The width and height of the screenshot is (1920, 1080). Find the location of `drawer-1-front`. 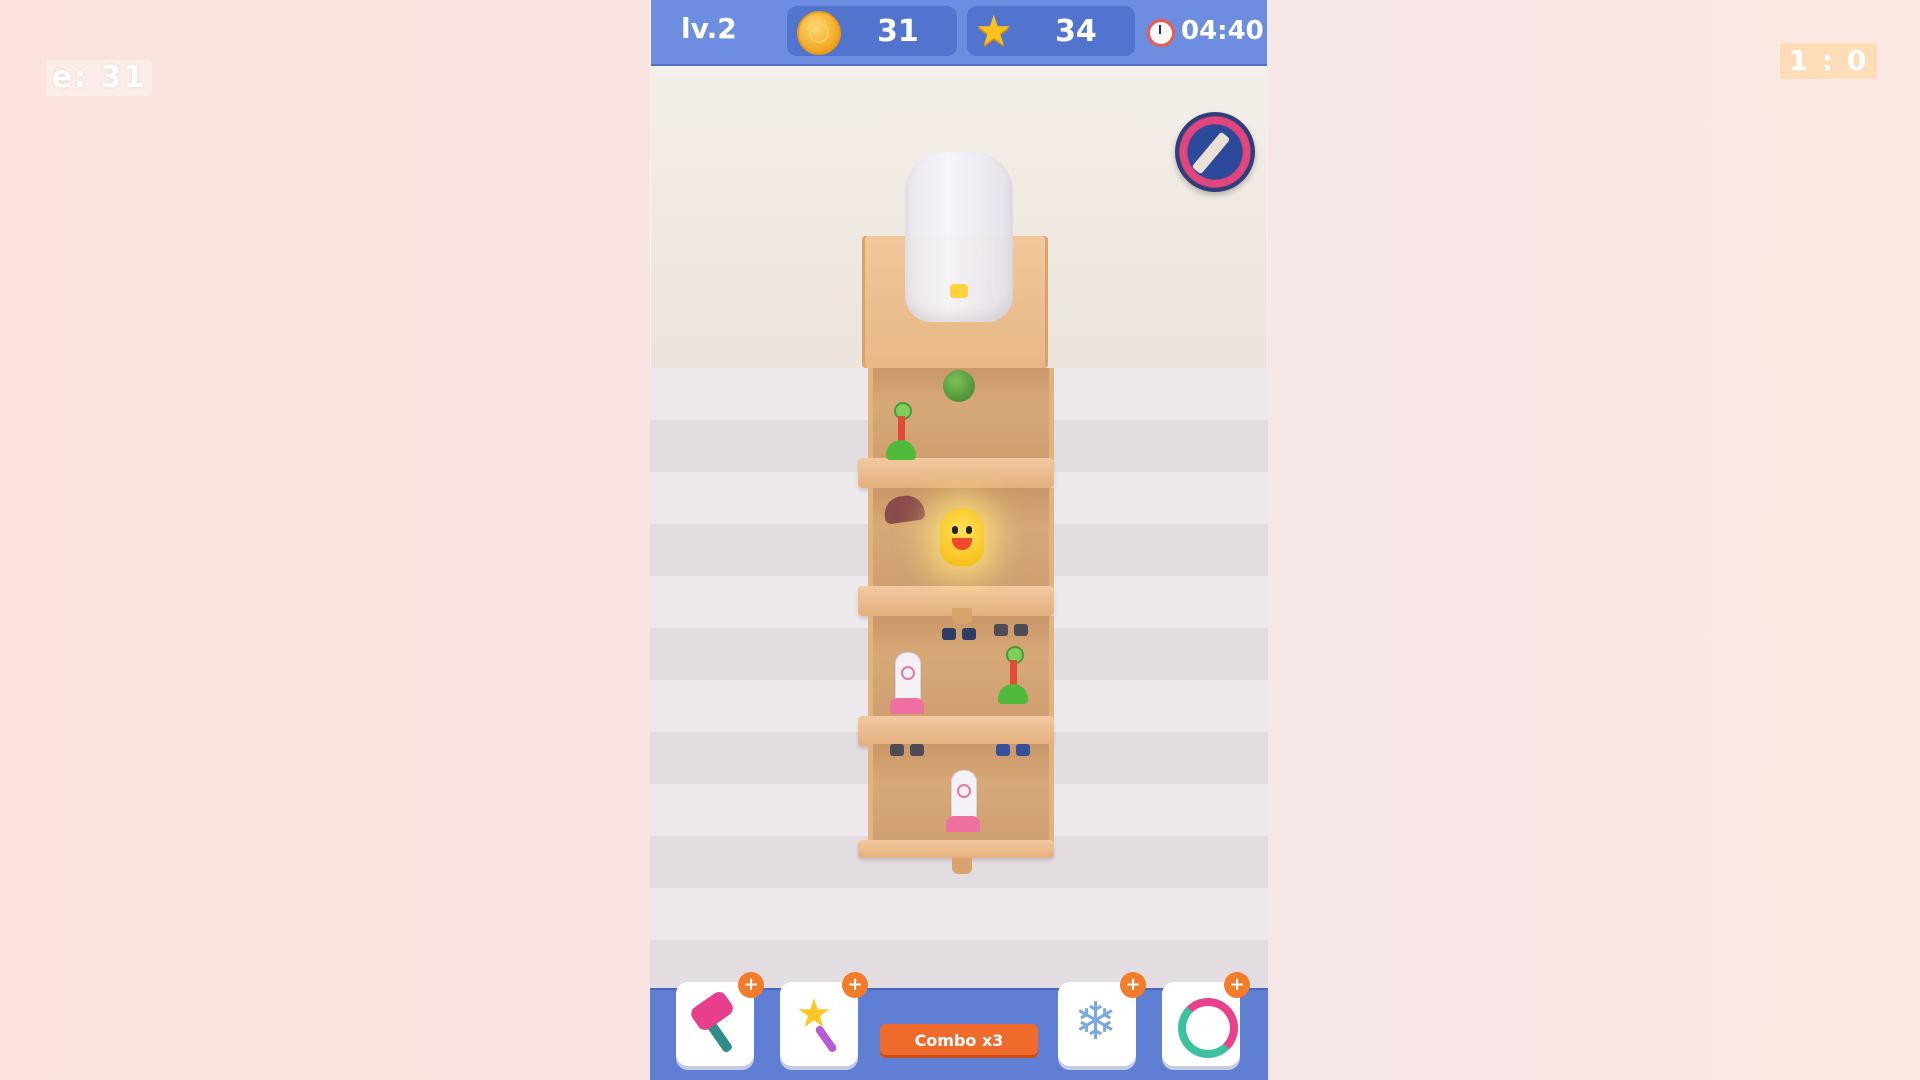

drawer-1-front is located at coordinates (956, 473).